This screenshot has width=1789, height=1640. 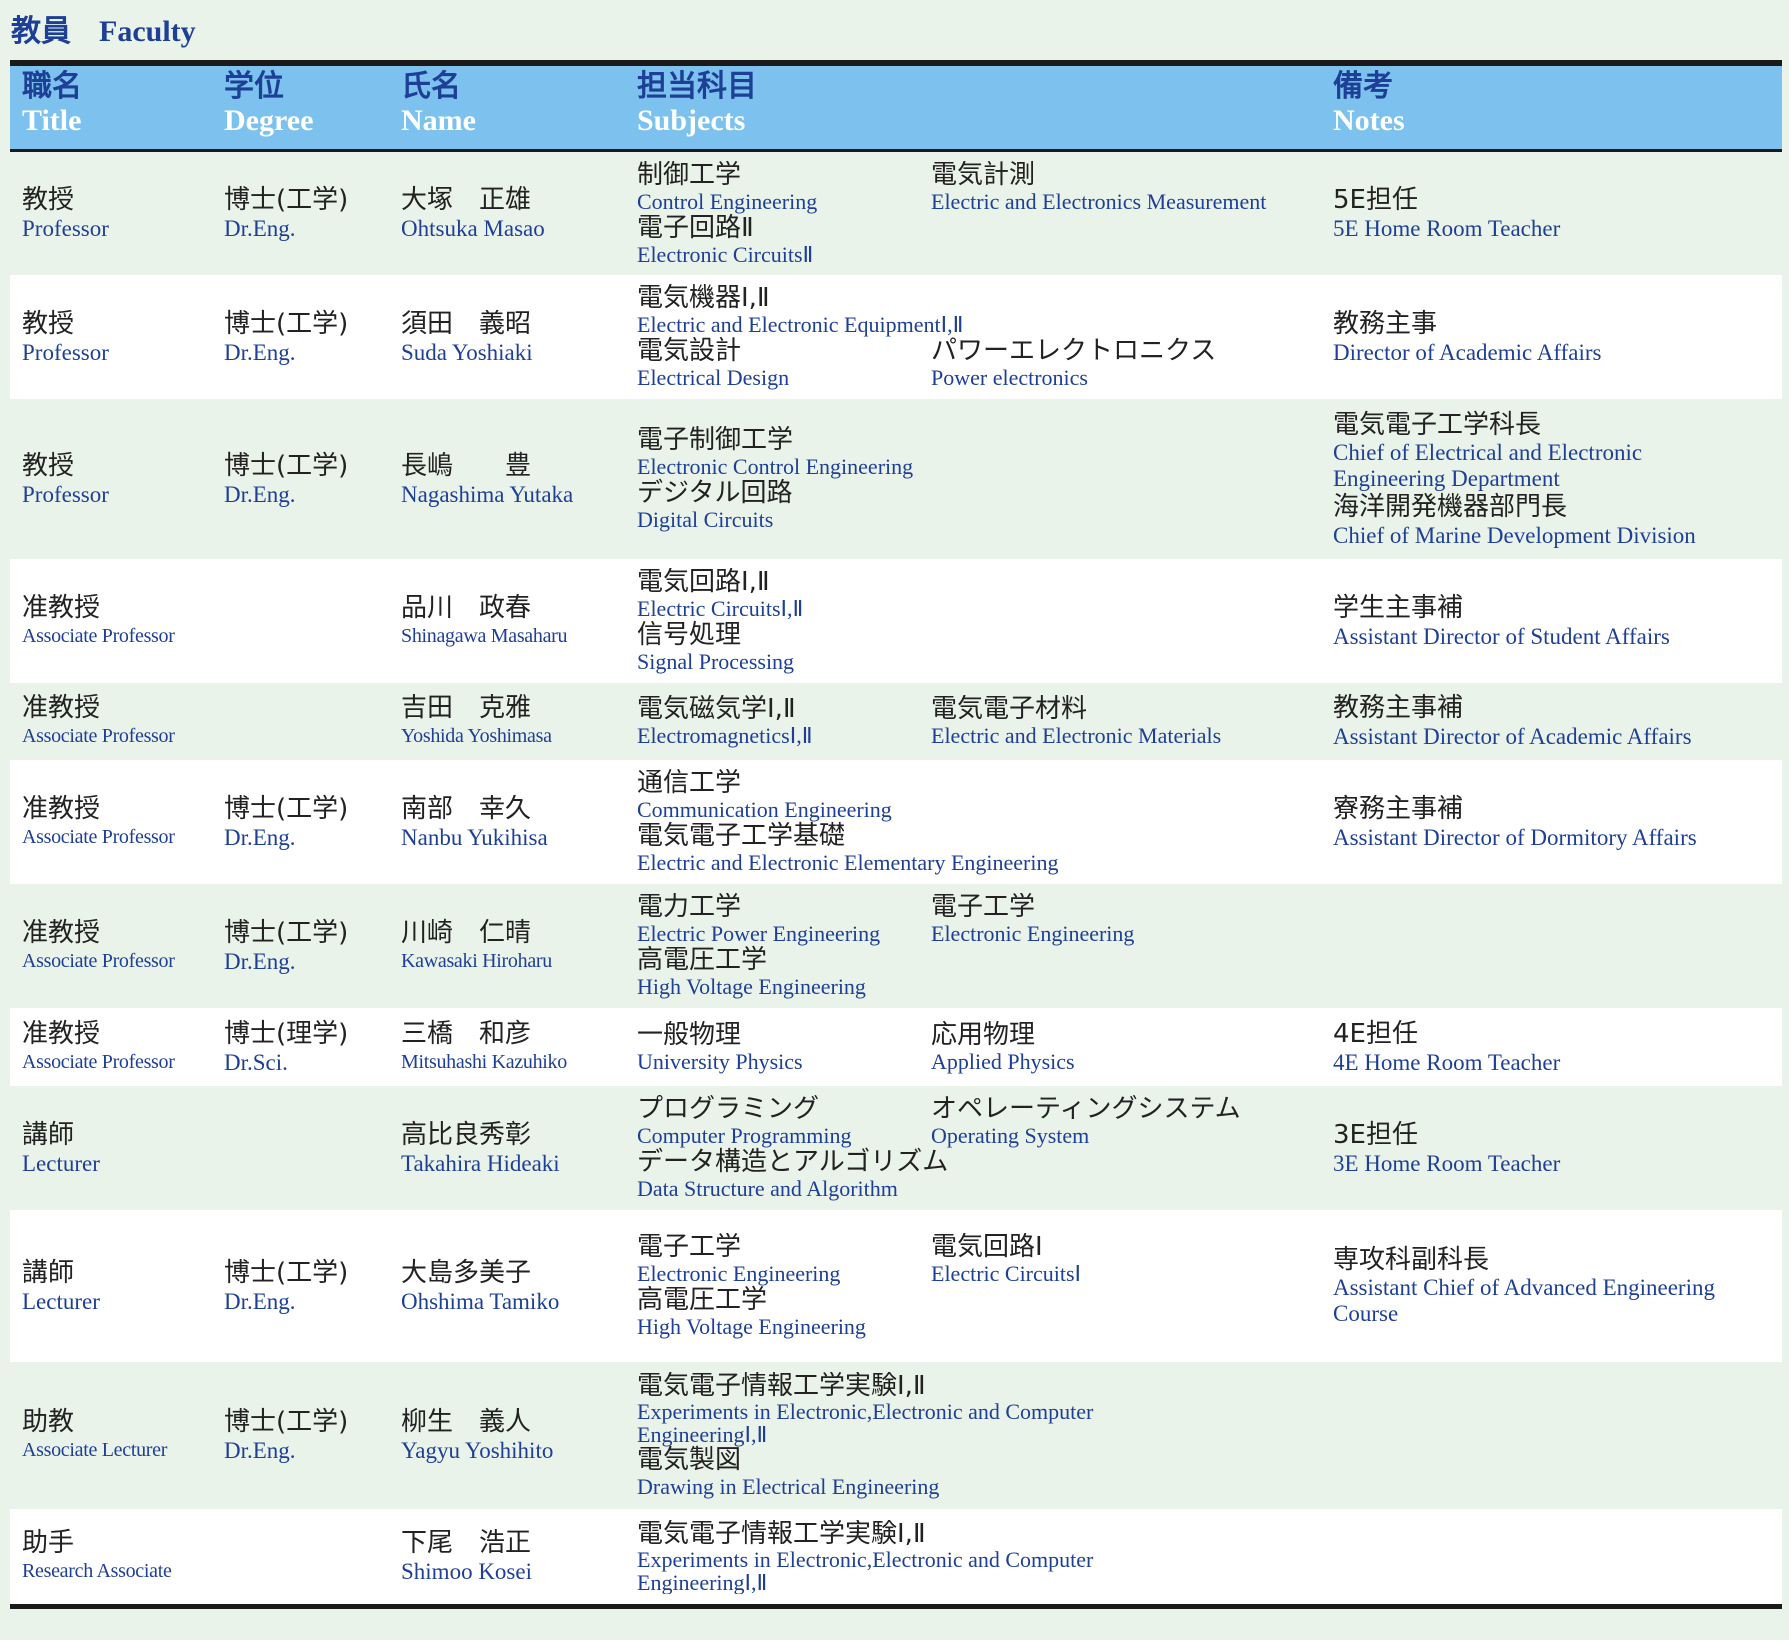 I want to click on cell-notes: 4E担任 4E Home Room Teacher, so click(x=1556, y=1047).